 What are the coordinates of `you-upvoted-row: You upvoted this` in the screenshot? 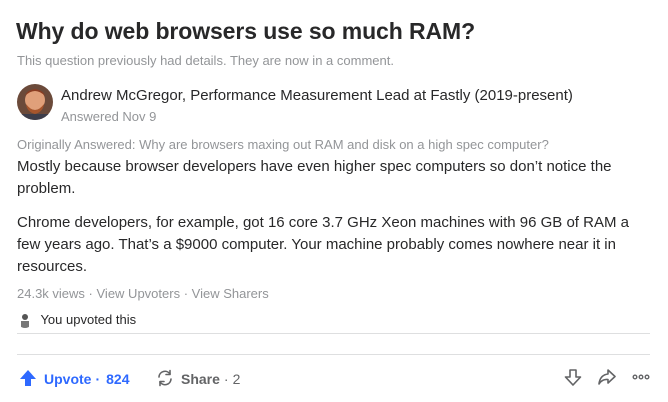 It's located at (76, 320).